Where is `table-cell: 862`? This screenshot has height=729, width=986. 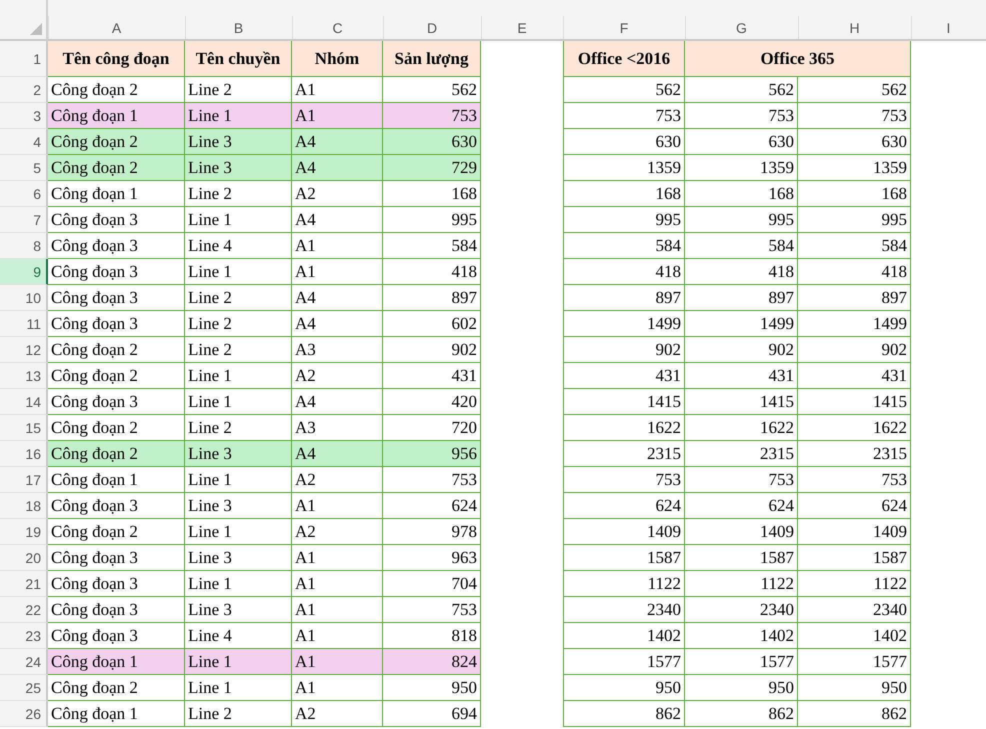 table-cell: 862 is located at coordinates (741, 714).